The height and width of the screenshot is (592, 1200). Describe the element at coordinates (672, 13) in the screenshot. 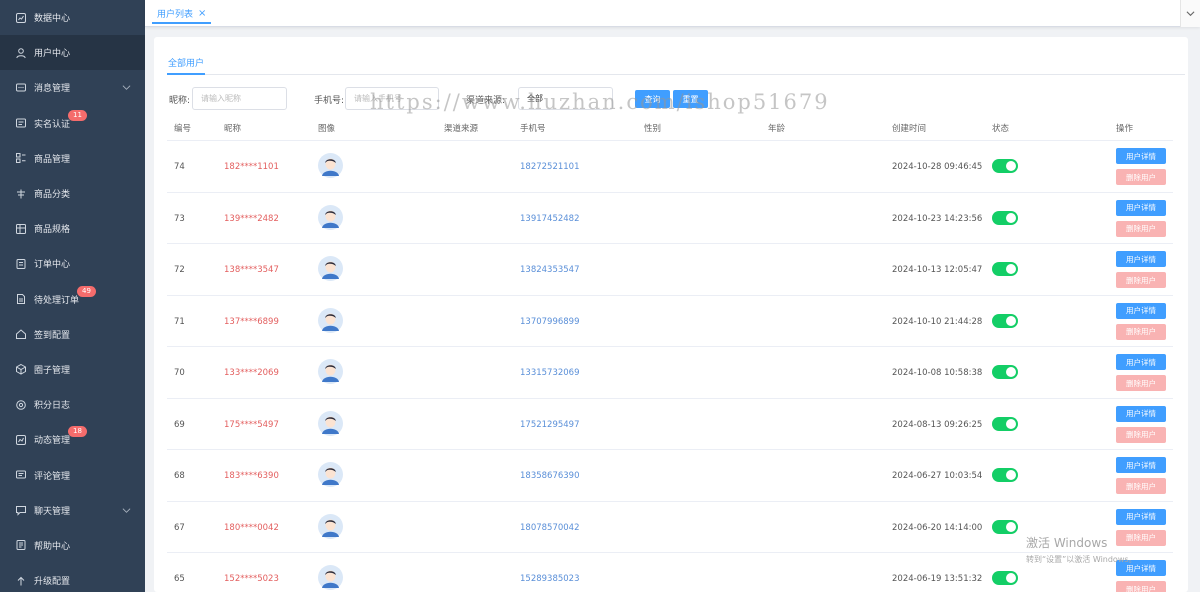

I see `tags-bar: 用户列表 ×` at that location.